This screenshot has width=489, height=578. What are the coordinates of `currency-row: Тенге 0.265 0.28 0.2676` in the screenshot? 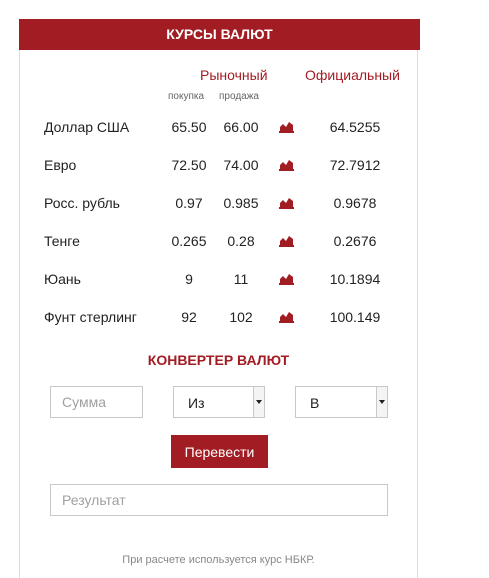 It's located at (218, 243).